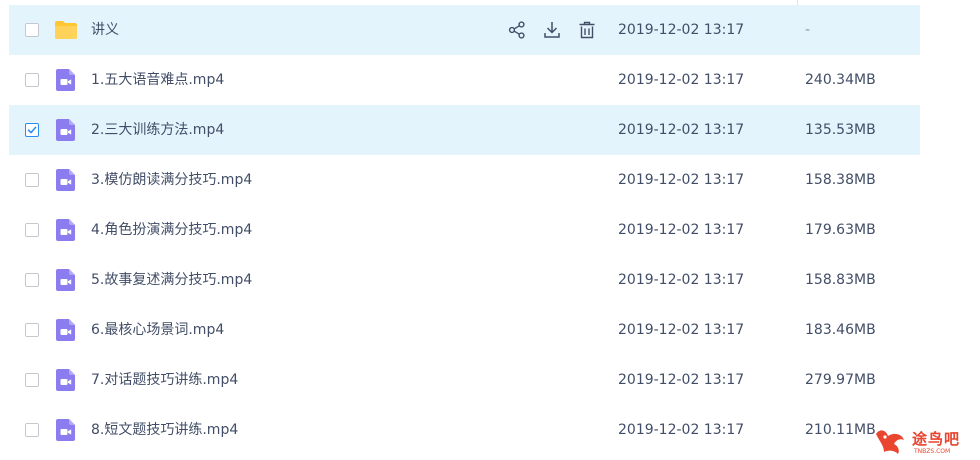 Image resolution: width=980 pixels, height=460 pixels. What do you see at coordinates (840, 180) in the screenshot?
I see `file-size: 158.38MB` at bounding box center [840, 180].